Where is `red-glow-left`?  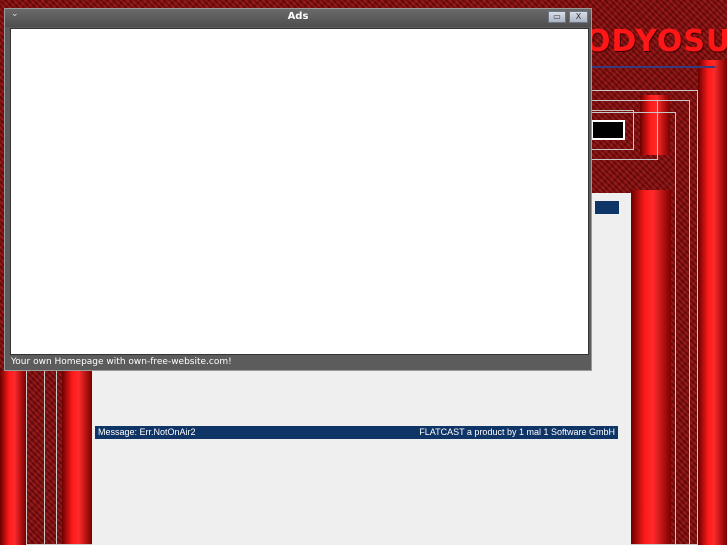 red-glow-left is located at coordinates (13, 457).